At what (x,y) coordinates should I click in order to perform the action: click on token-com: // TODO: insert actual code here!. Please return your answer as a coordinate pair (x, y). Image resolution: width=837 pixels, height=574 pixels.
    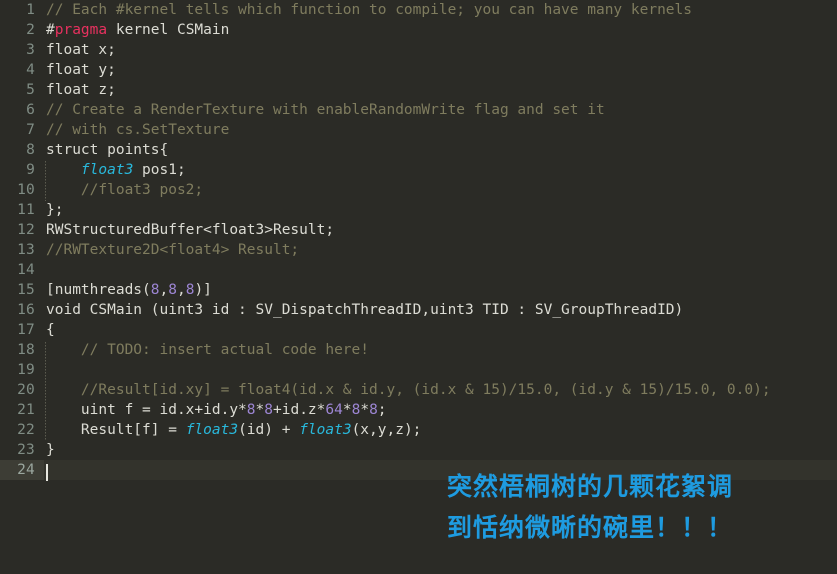
    Looking at the image, I should click on (208, 350).